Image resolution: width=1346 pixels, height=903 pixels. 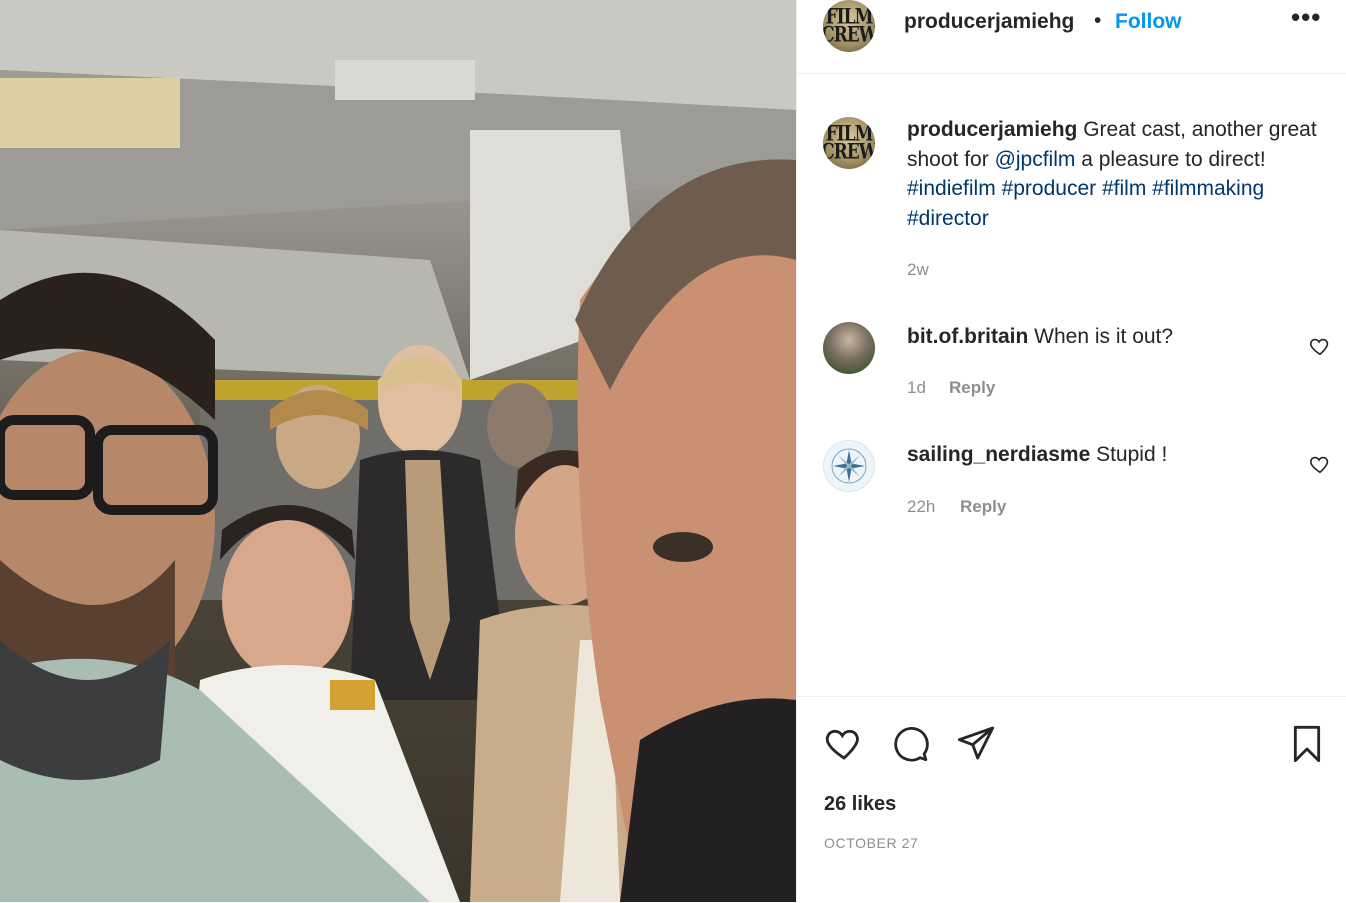 What do you see at coordinates (871, 843) in the screenshot?
I see `post-date: OCTOBER 27` at bounding box center [871, 843].